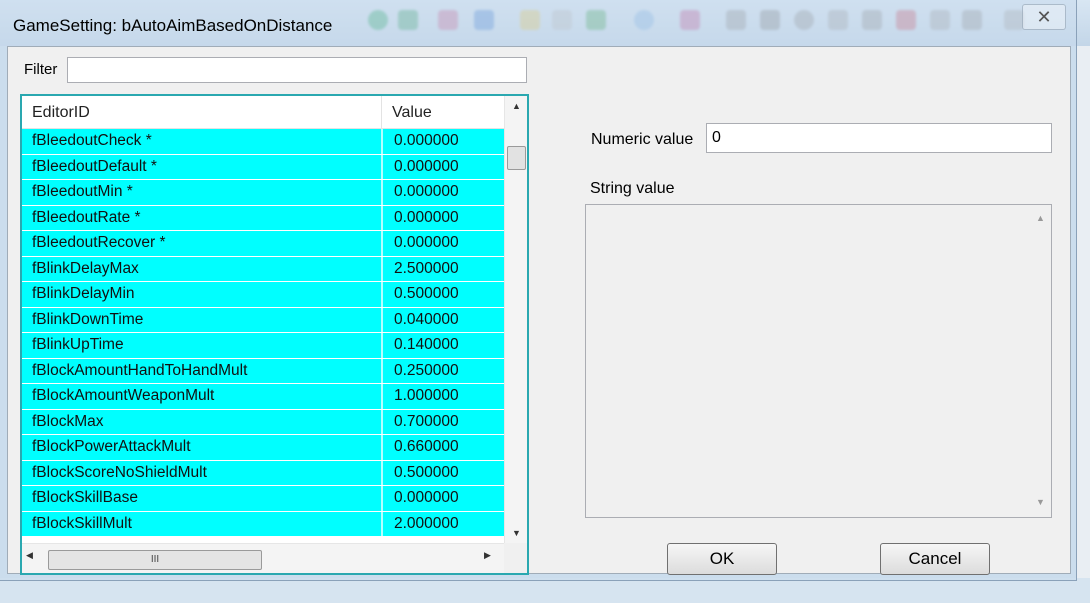  Describe the element at coordinates (545, 590) in the screenshot. I see `background-status` at that location.